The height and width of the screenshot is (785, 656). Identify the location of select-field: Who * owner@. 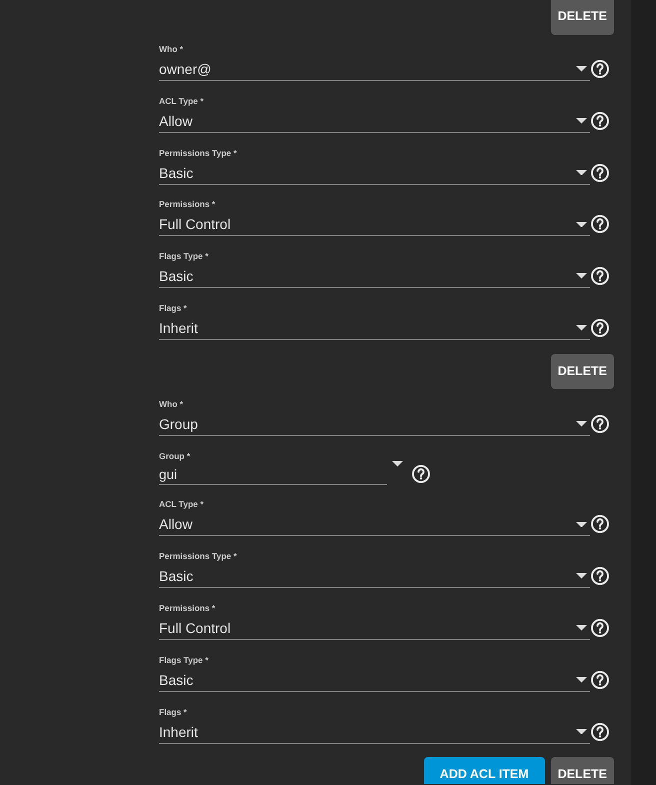
(374, 62).